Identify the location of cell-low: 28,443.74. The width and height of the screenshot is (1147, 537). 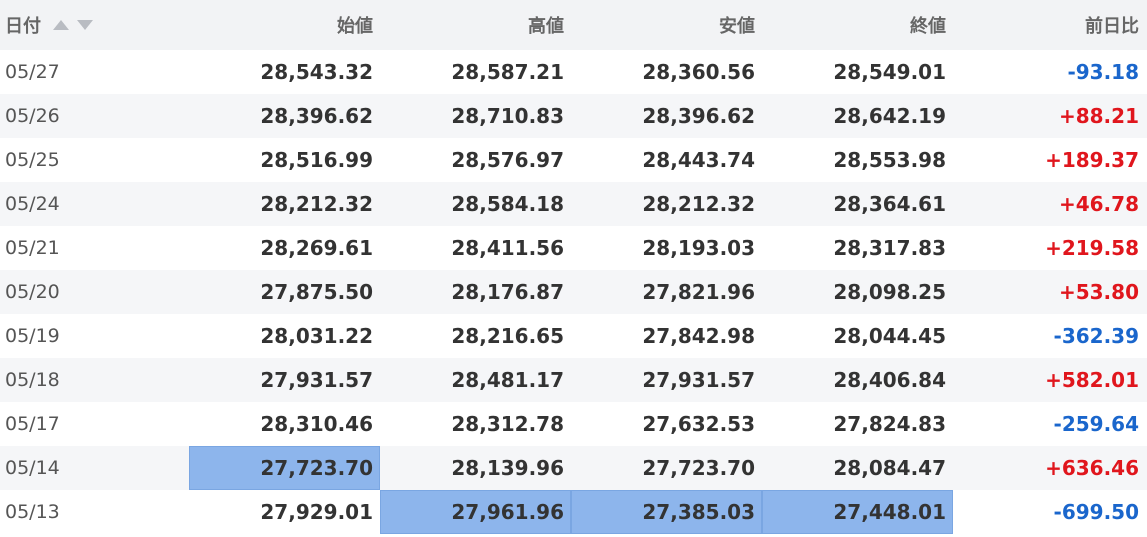
(698, 160).